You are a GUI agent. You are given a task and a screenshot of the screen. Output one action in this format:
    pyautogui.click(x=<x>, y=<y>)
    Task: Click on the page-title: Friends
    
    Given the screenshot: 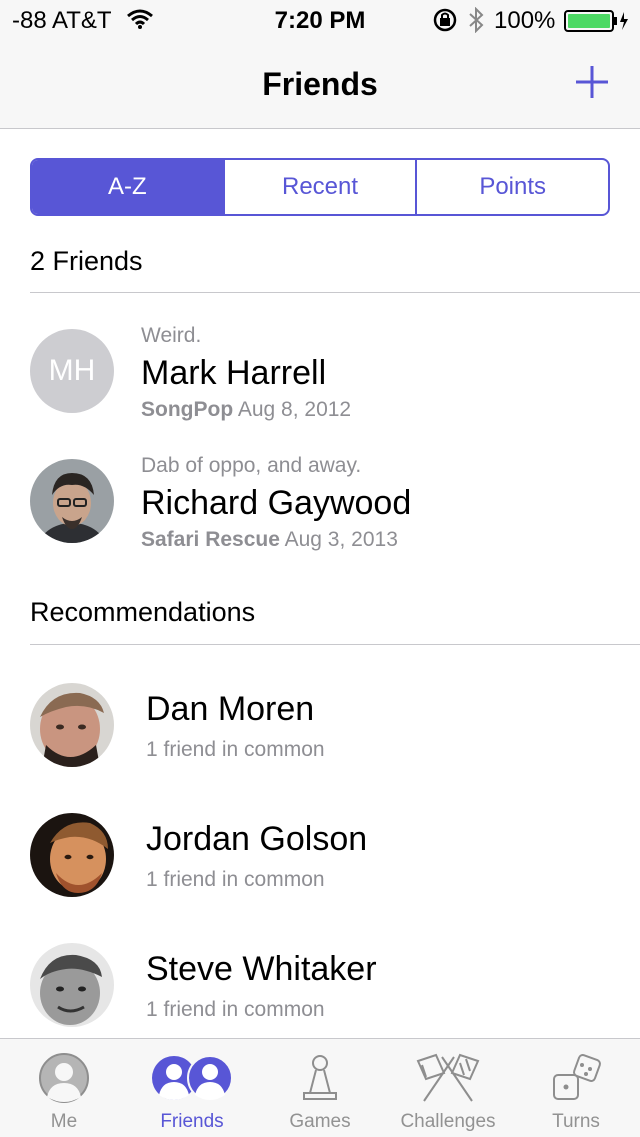 What is the action you would take?
    pyautogui.click(x=320, y=84)
    